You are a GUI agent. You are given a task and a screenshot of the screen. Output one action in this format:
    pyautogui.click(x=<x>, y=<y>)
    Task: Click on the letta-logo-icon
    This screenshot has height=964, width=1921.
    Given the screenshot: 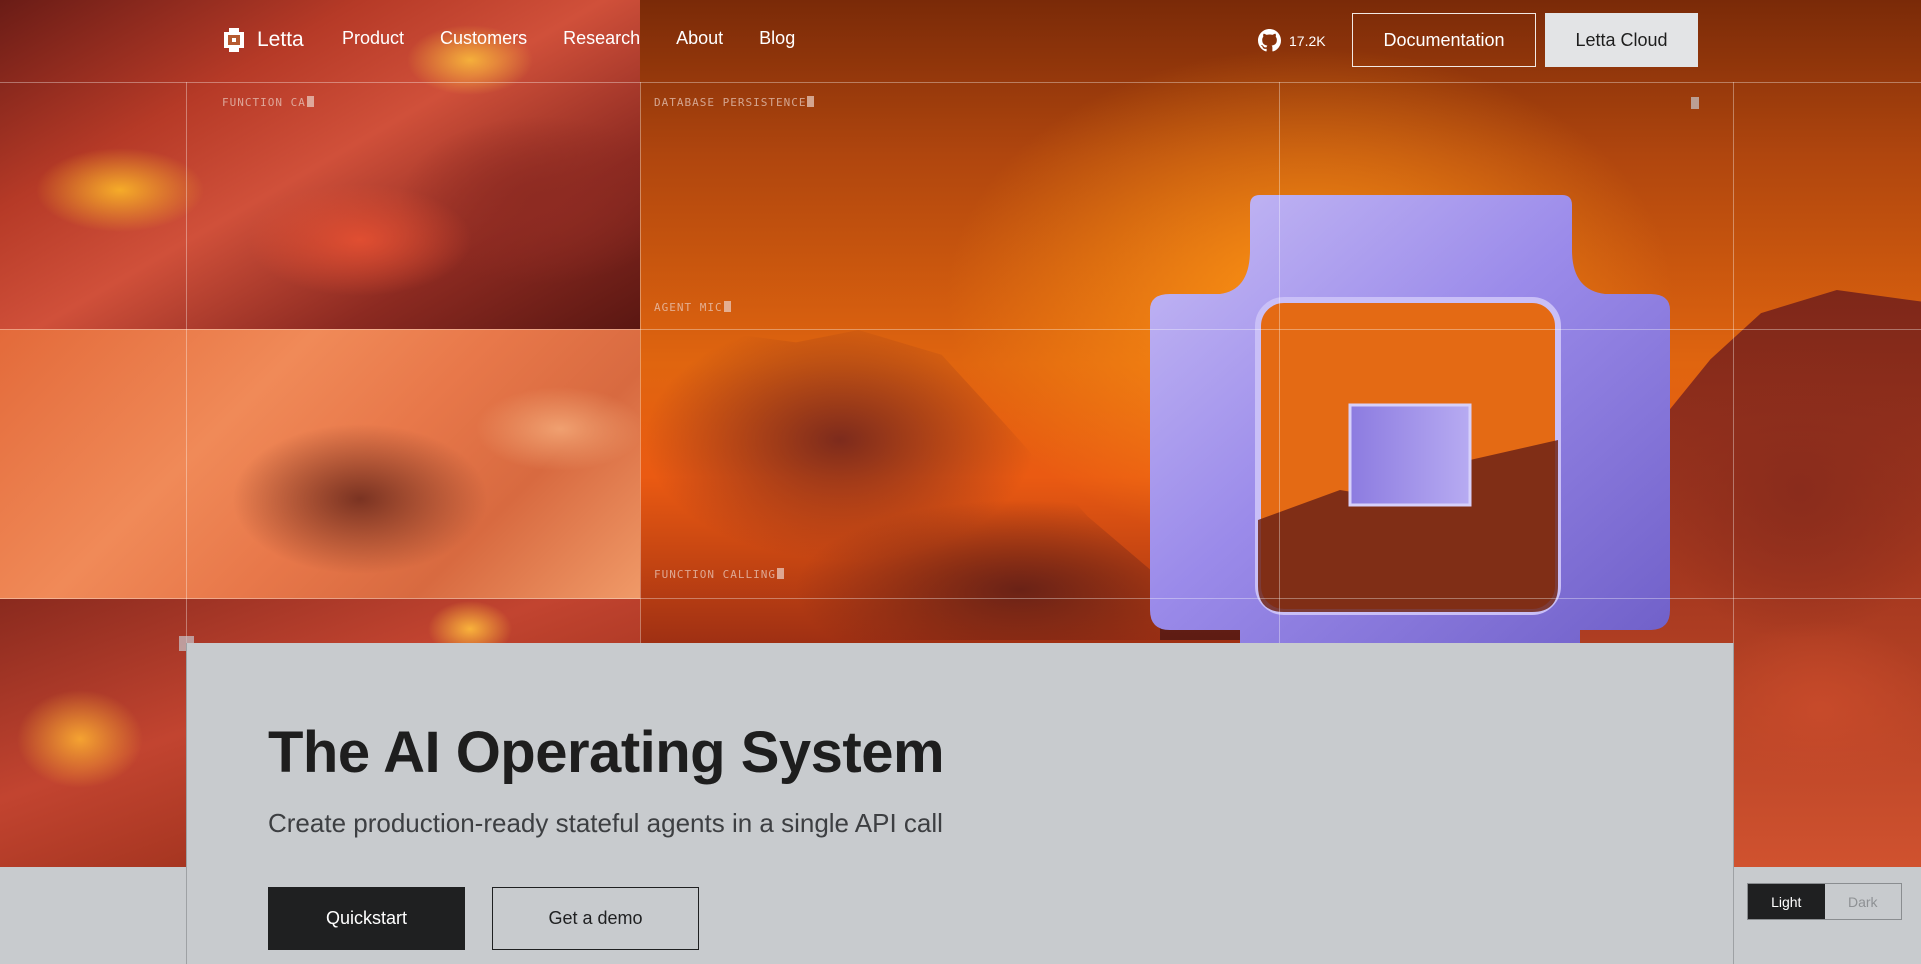 What is the action you would take?
    pyautogui.click(x=234, y=40)
    